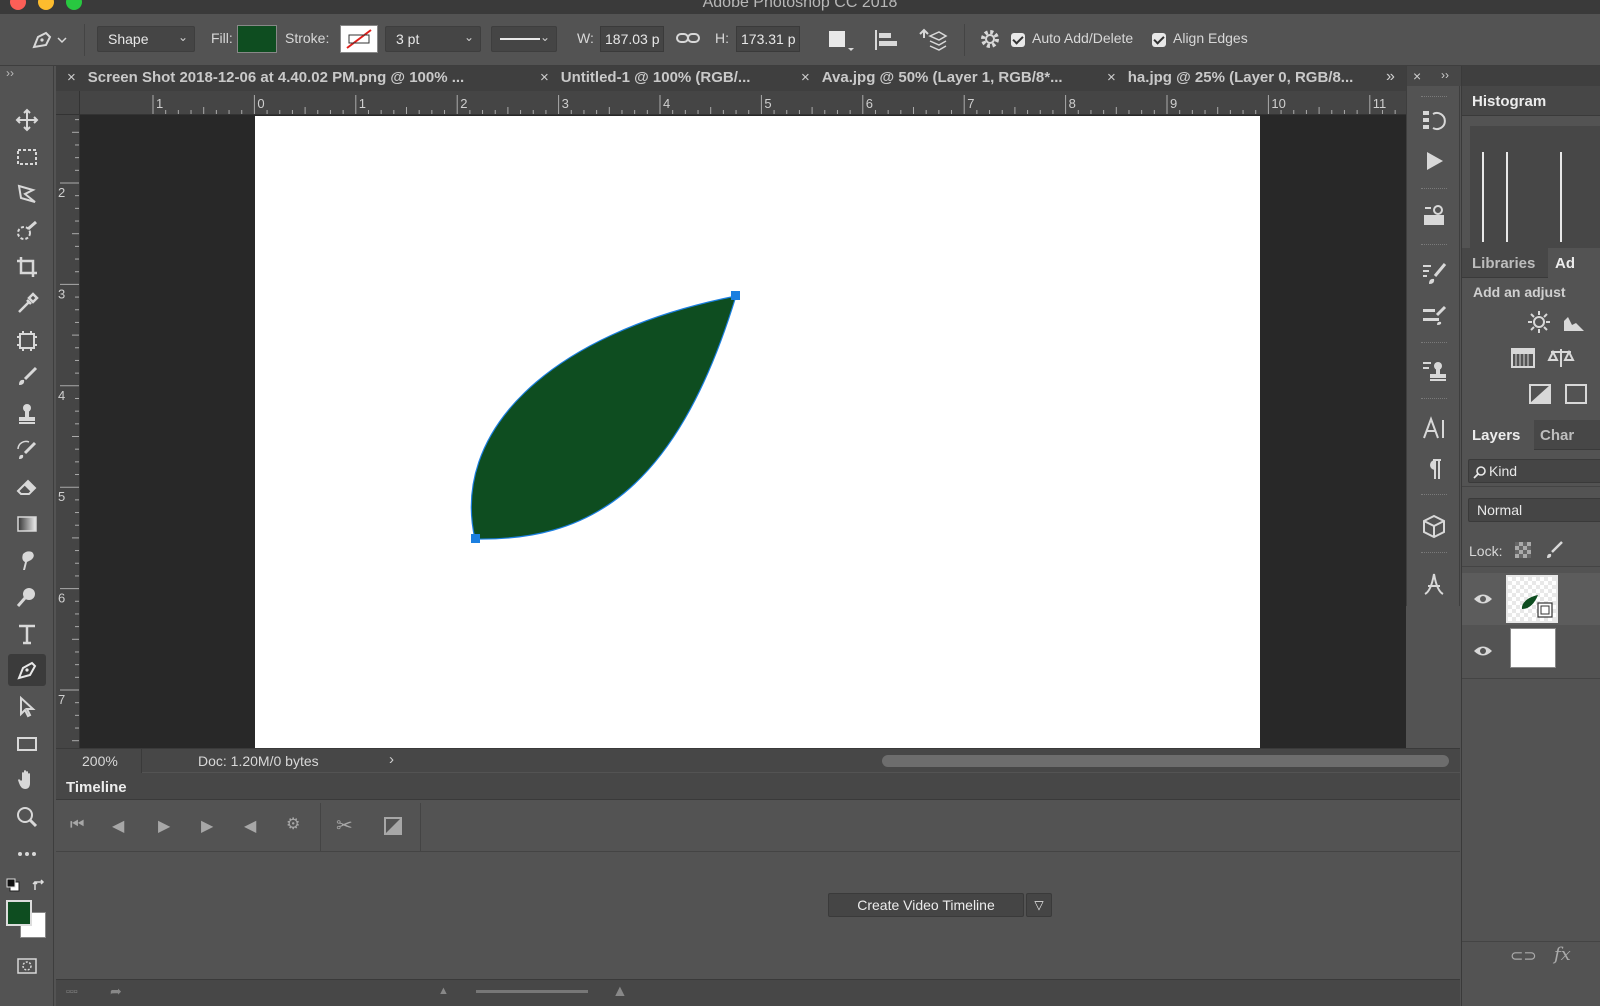 The width and height of the screenshot is (1600, 1006). I want to click on pen-tool-preset-picker, so click(48, 40).